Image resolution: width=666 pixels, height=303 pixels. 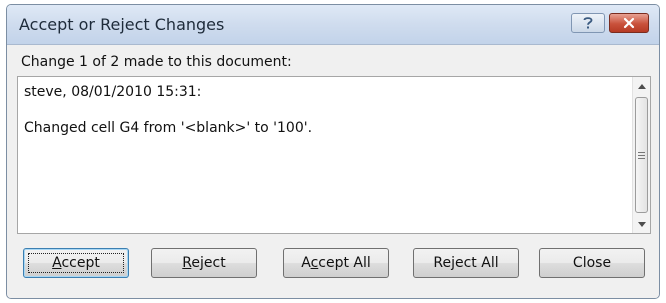 I want to click on title-buttons, so click(x=610, y=23).